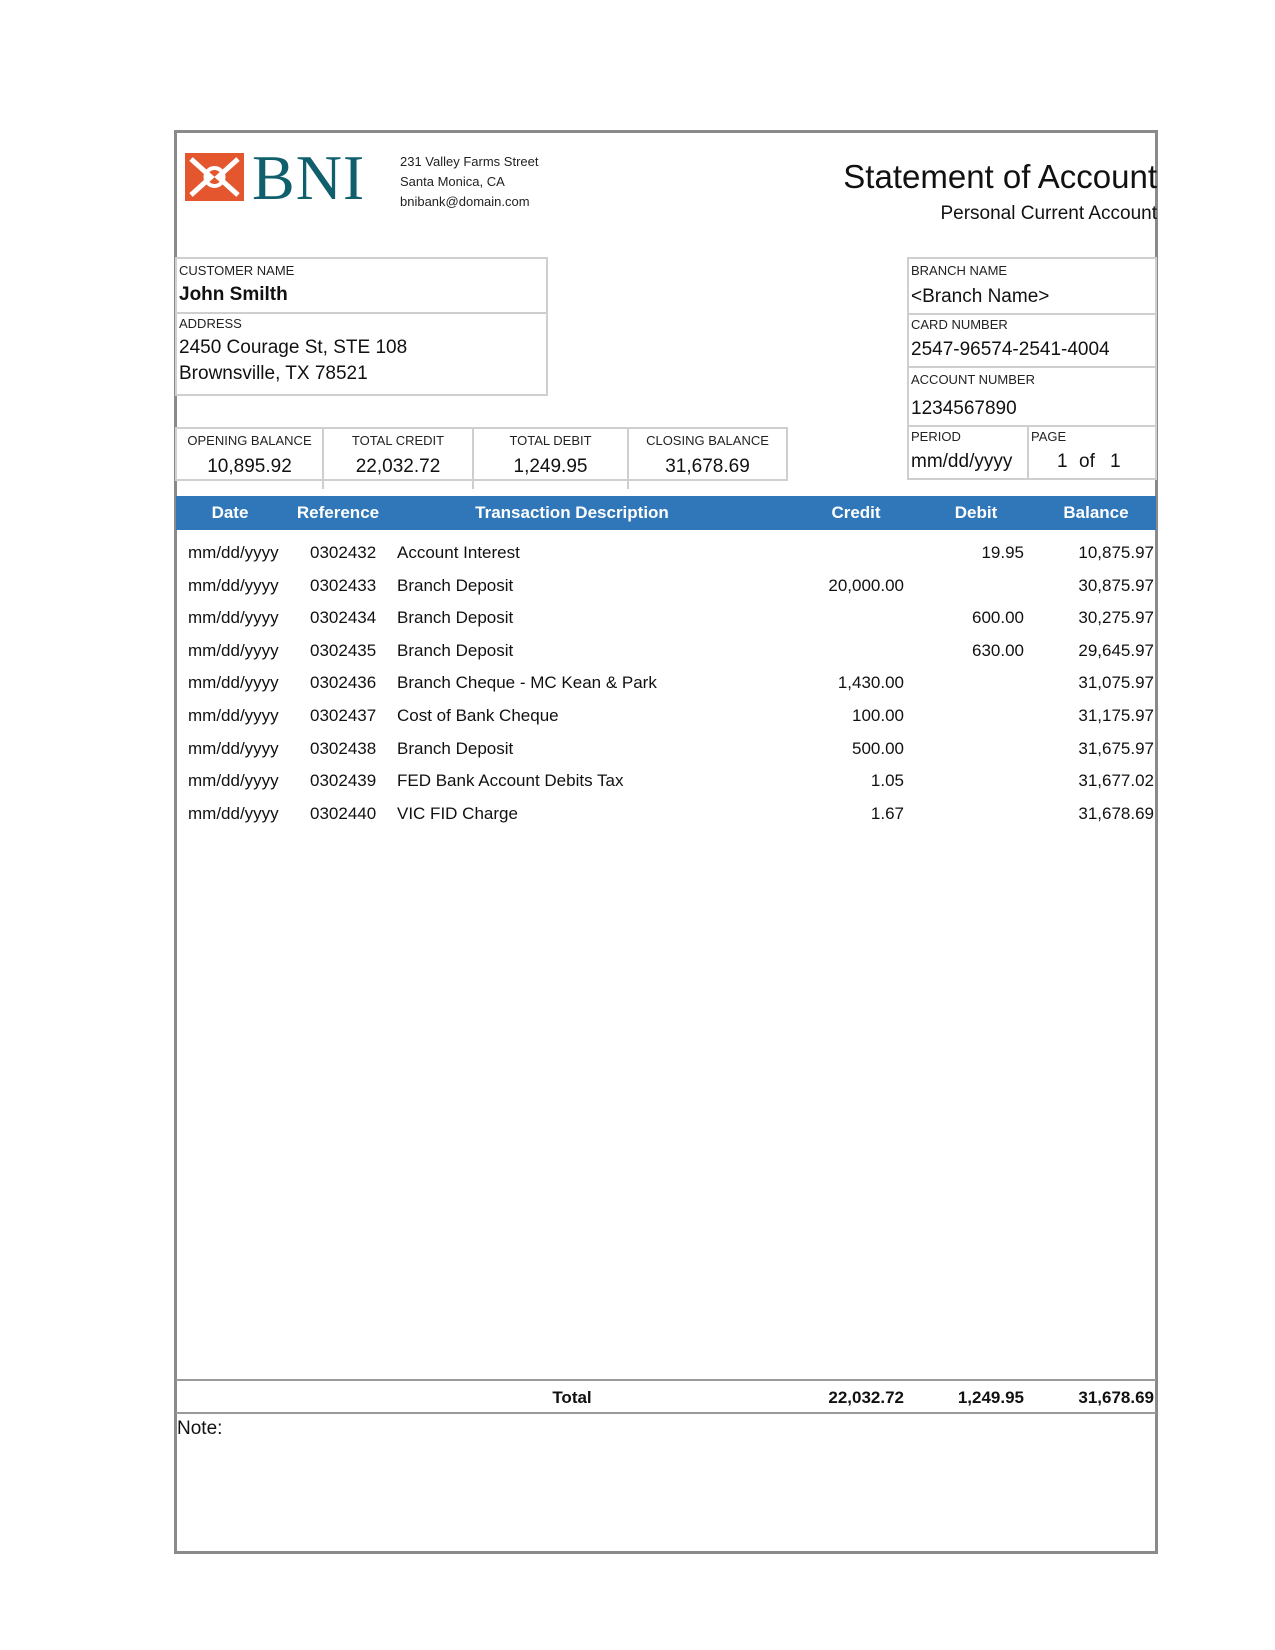 The width and height of the screenshot is (1275, 1650). What do you see at coordinates (452, 181) in the screenshot?
I see `bank-address-line: Santa Monica, CA` at bounding box center [452, 181].